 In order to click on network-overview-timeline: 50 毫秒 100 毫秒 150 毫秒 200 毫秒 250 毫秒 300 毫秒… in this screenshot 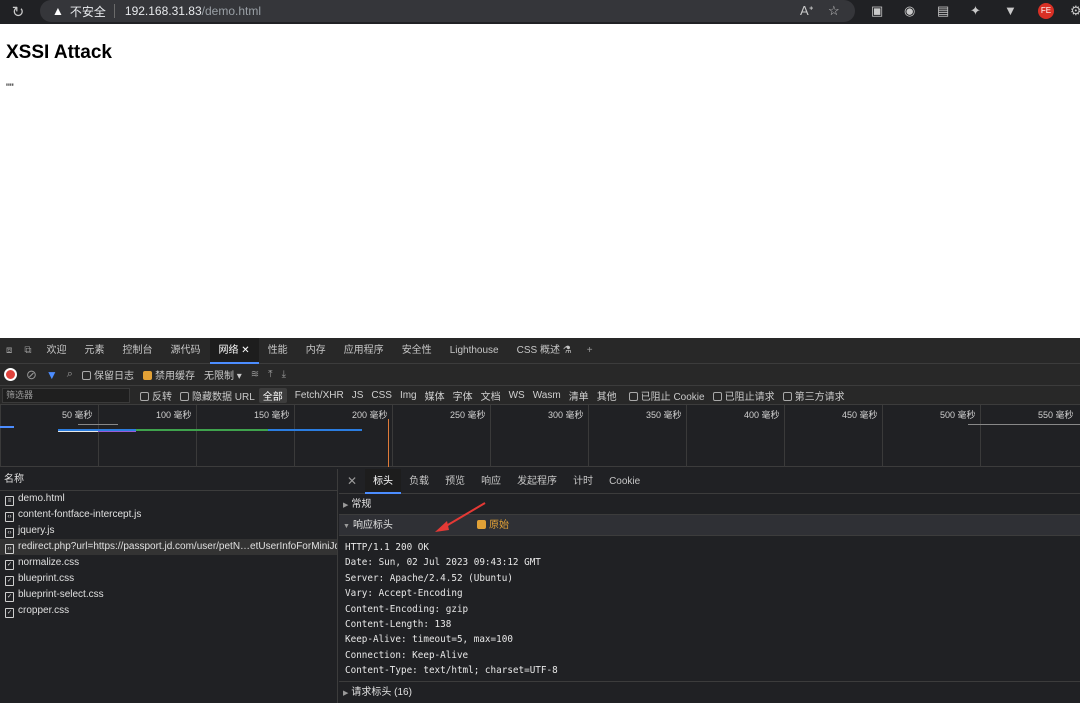, I will do `click(540, 436)`.